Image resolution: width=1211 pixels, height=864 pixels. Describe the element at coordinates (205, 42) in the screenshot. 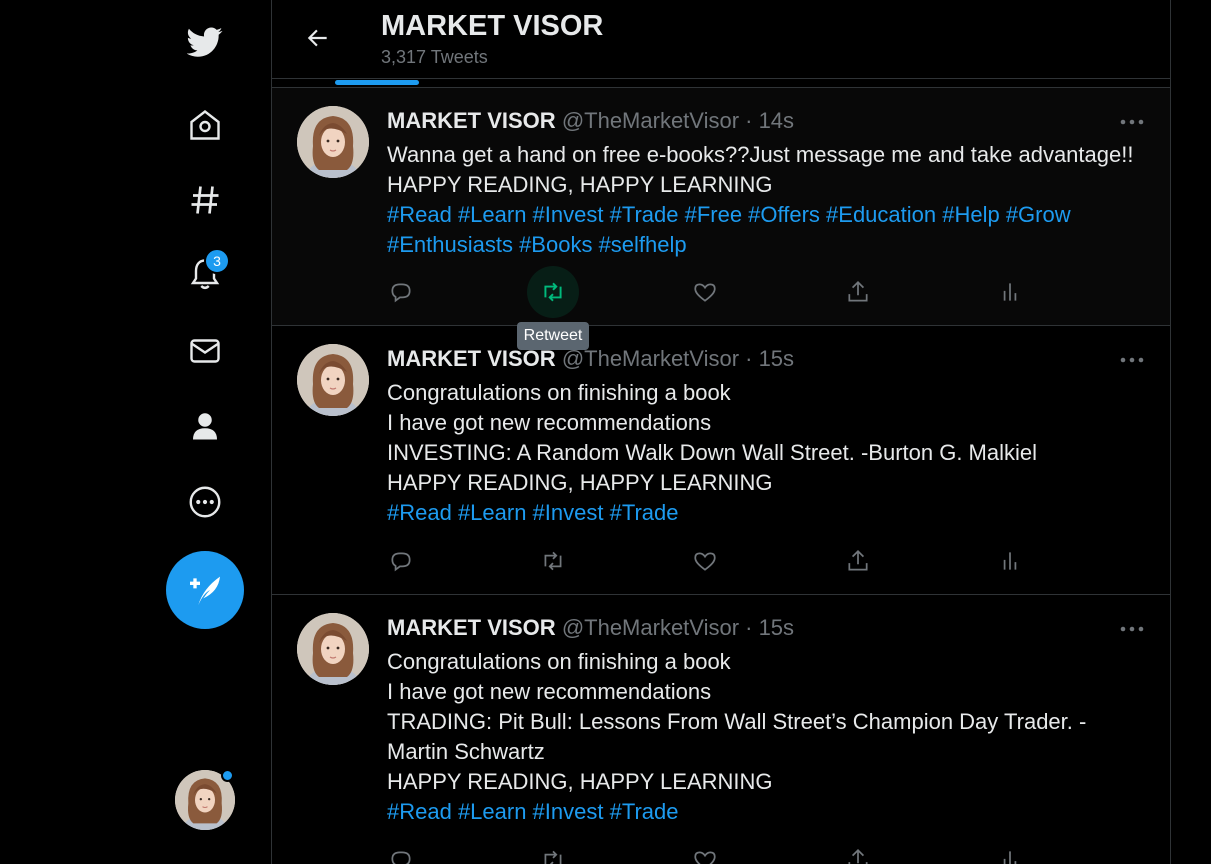

I see `twitter-bird-icon` at that location.